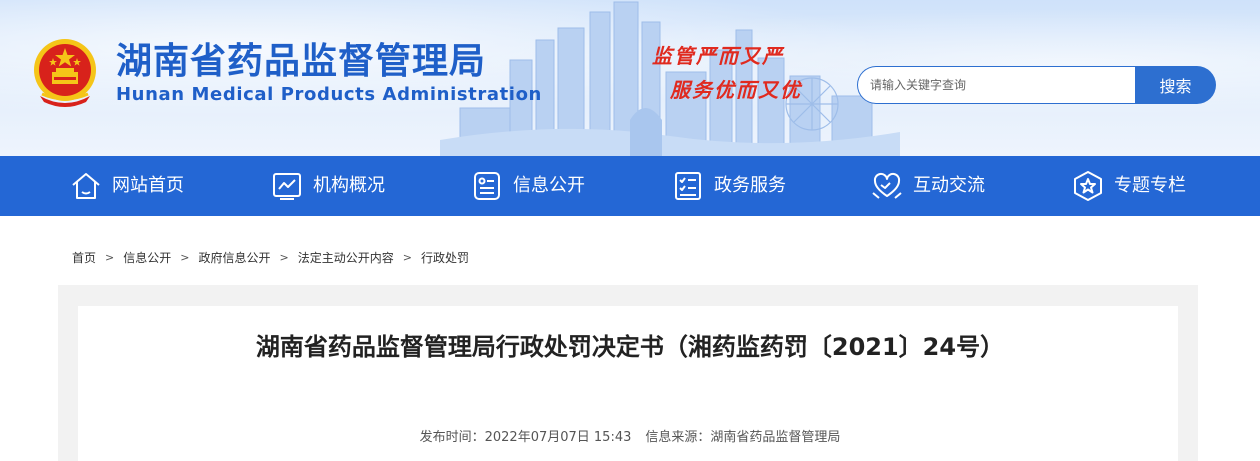 This screenshot has height=461, width=1260. I want to click on search-box: 搜索, so click(1036, 85).